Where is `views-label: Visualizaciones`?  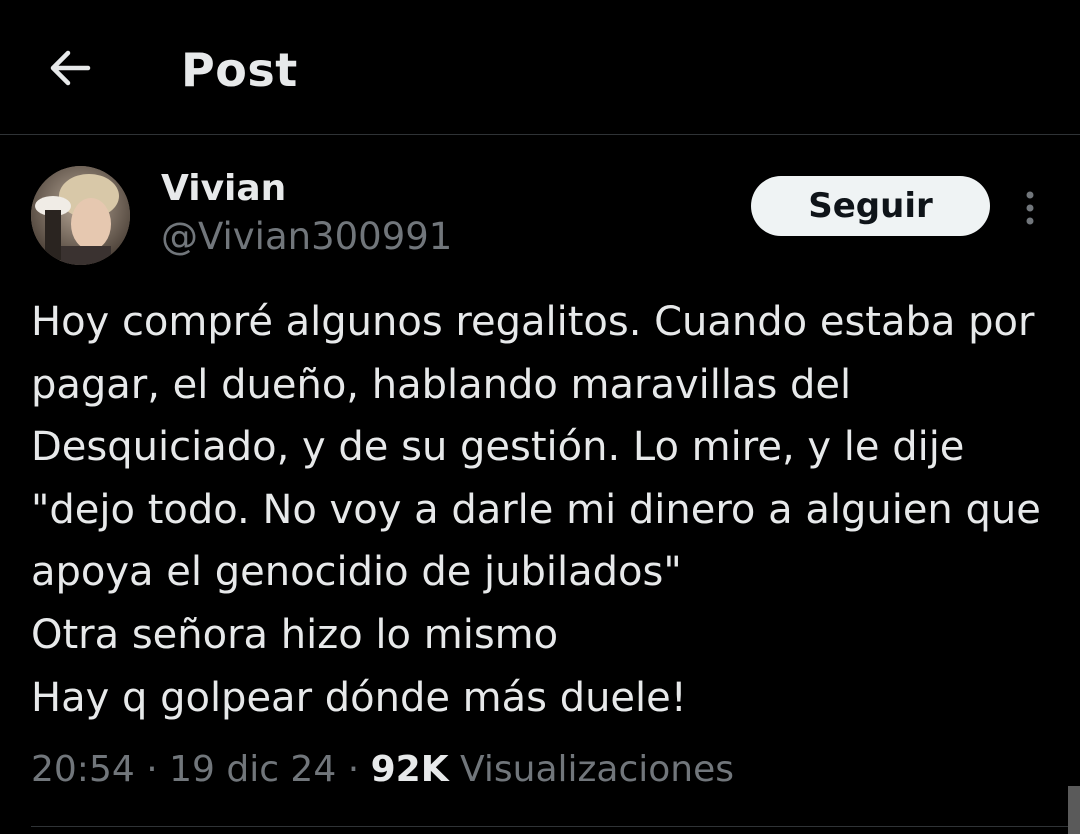 views-label: Visualizaciones is located at coordinates (597, 769).